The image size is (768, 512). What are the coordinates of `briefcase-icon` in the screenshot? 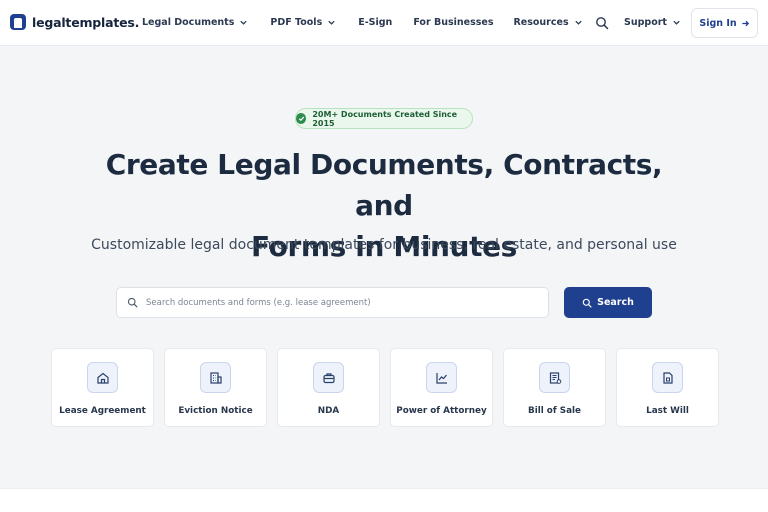 It's located at (328, 377).